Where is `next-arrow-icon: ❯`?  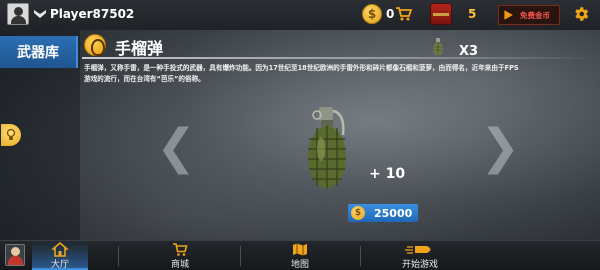
next-arrow-icon: ❯ is located at coordinates (500, 147).